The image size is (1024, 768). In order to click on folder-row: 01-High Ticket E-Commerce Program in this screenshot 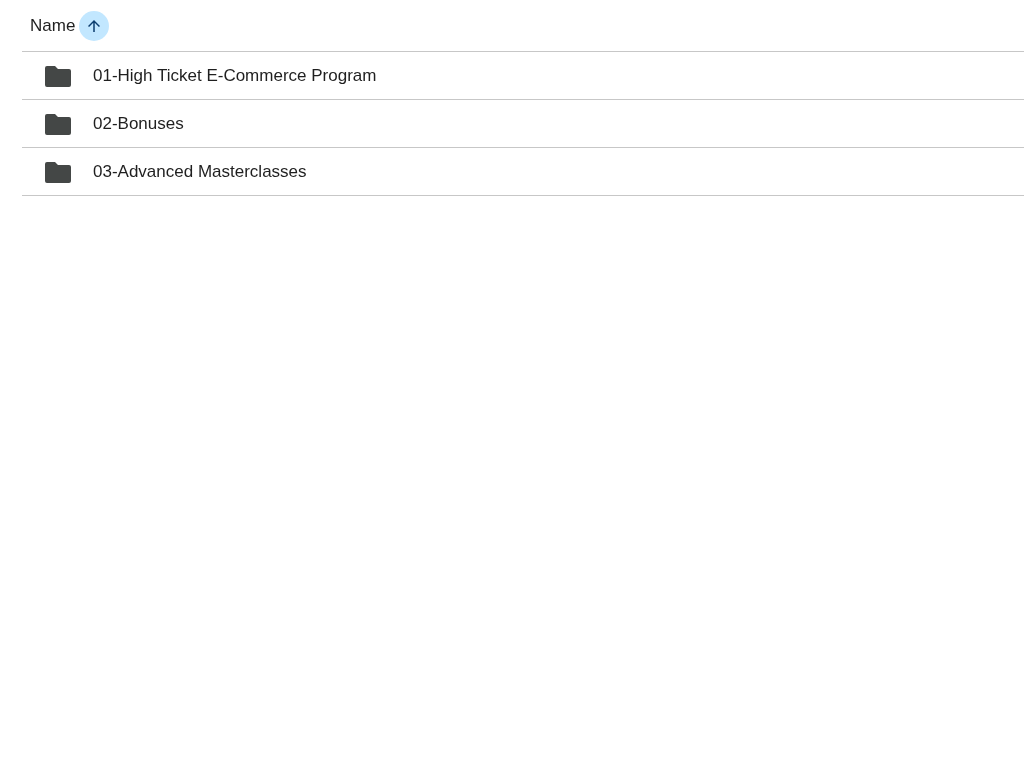, I will do `click(523, 76)`.